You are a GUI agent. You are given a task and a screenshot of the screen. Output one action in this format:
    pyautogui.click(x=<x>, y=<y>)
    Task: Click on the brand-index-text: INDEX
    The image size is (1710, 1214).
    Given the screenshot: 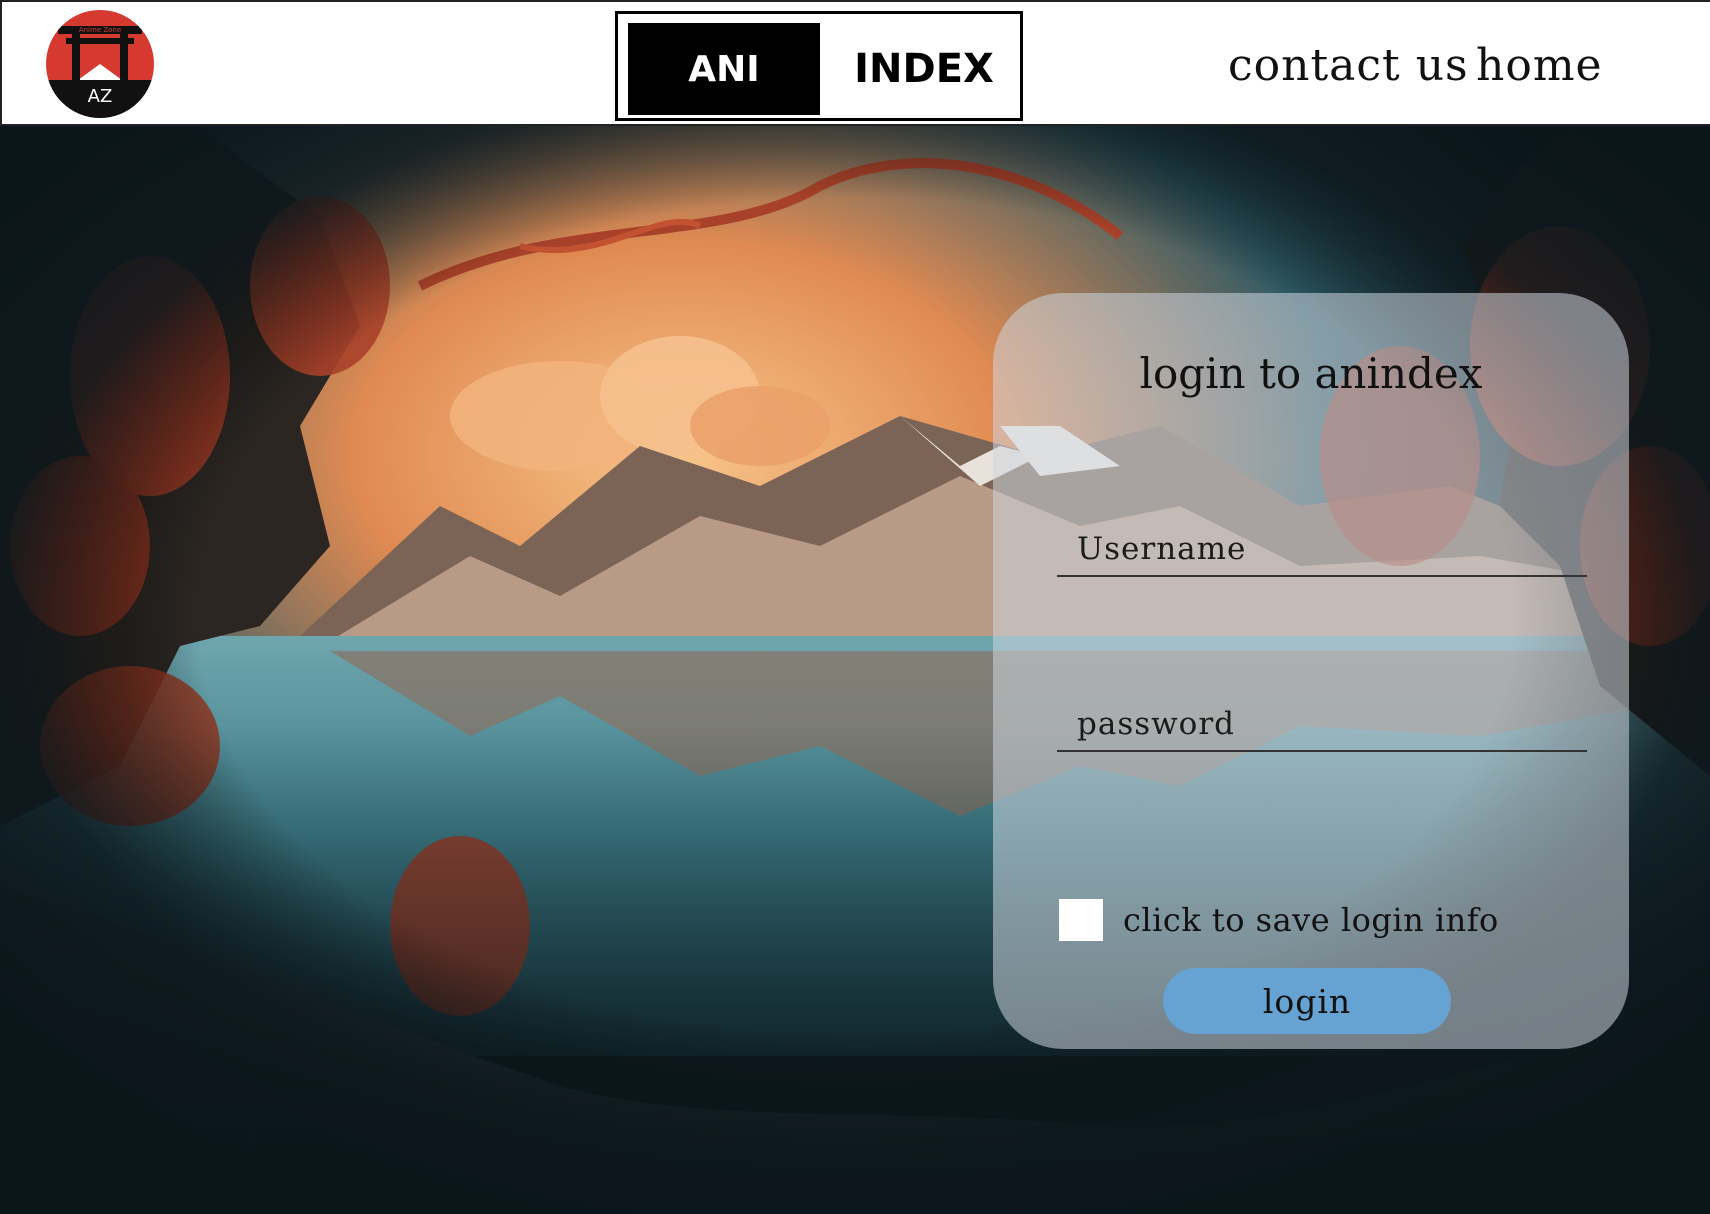 What is the action you would take?
    pyautogui.click(x=924, y=69)
    